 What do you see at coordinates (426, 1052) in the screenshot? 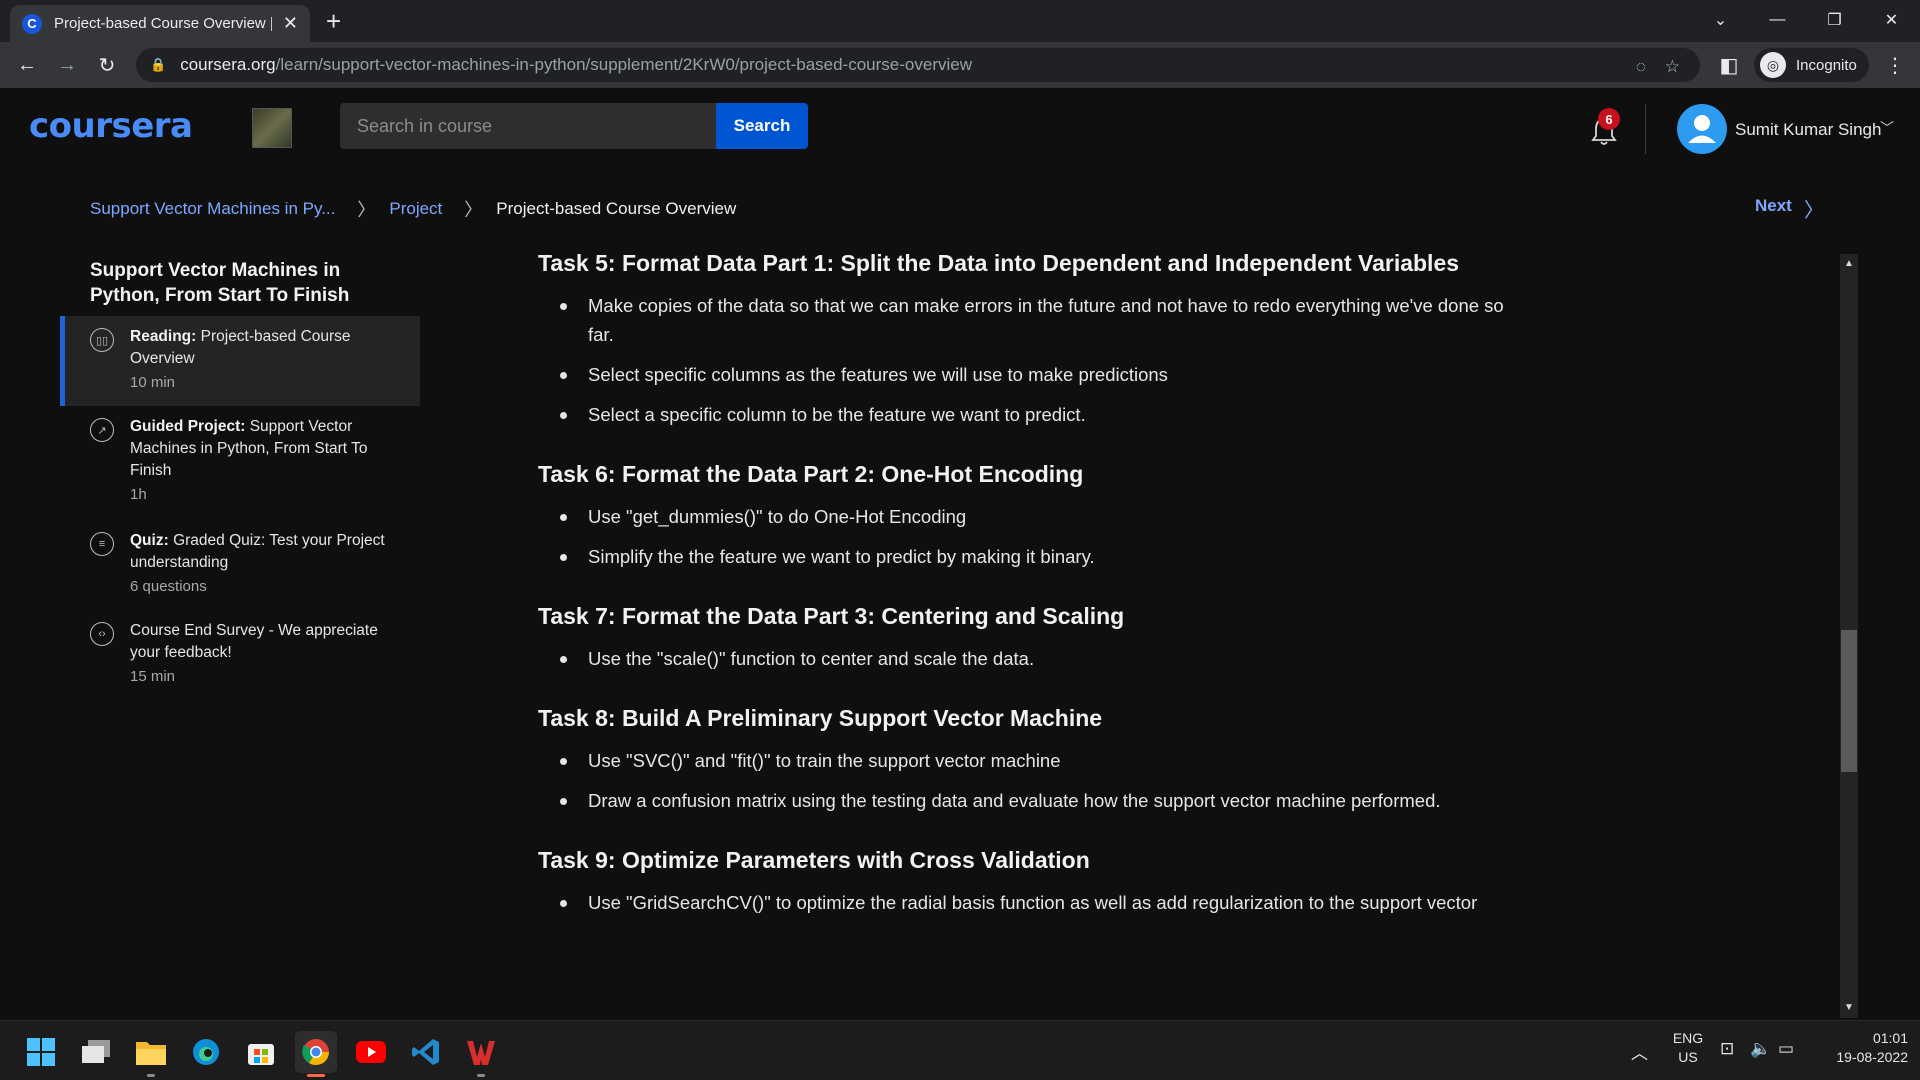
I see `vscode-icon` at bounding box center [426, 1052].